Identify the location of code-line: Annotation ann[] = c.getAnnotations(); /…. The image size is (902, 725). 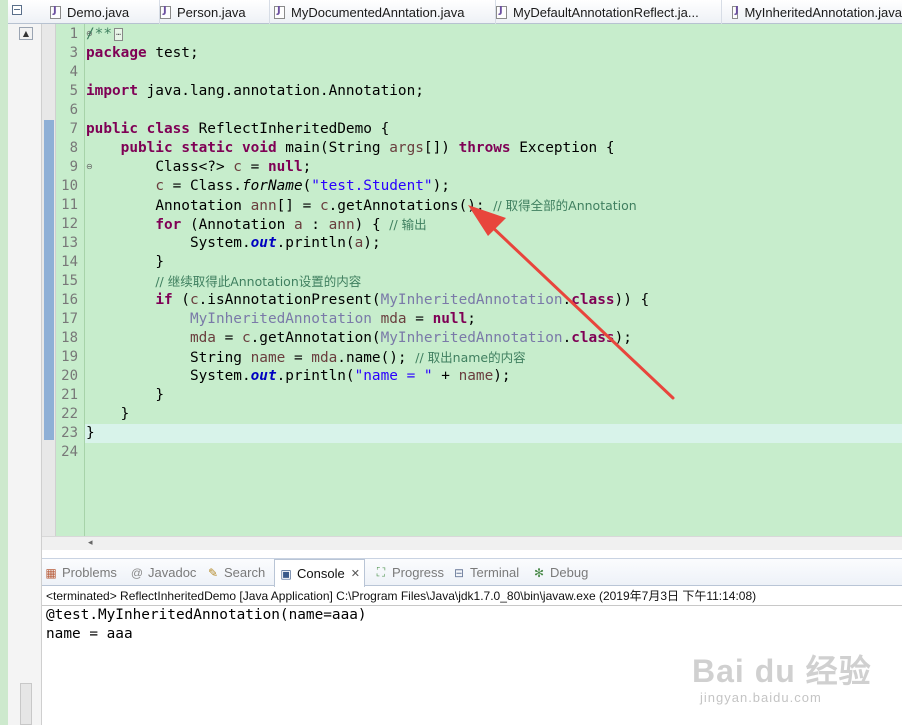
(396, 206).